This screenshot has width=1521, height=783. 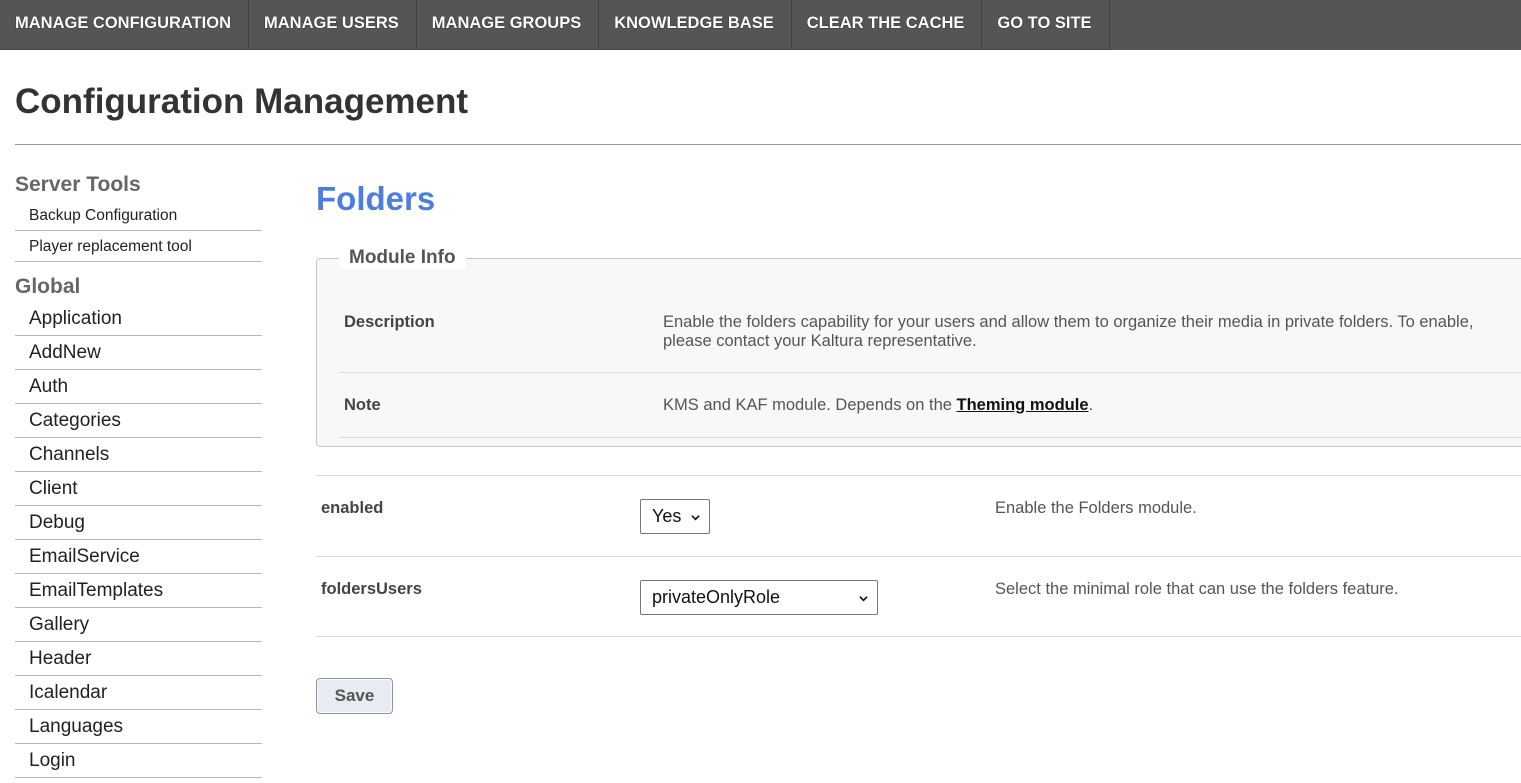 I want to click on title-divider, so click(x=768, y=144).